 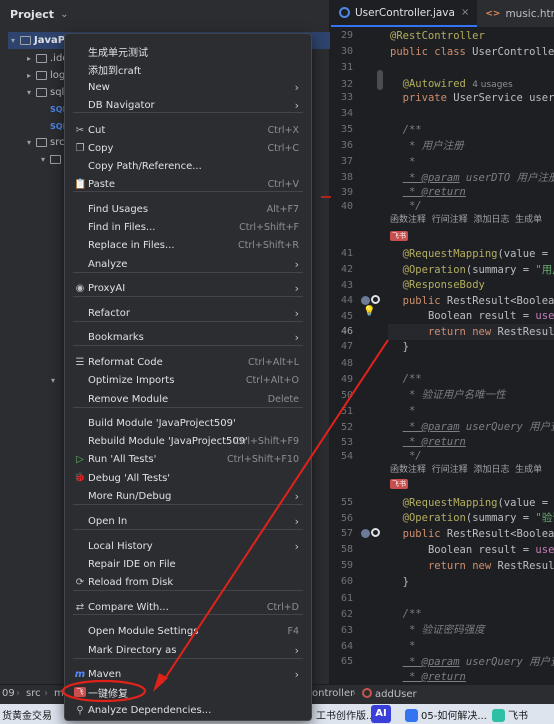 What do you see at coordinates (510, 714) in the screenshot?
I see `taskbar-item: 飞书` at bounding box center [510, 714].